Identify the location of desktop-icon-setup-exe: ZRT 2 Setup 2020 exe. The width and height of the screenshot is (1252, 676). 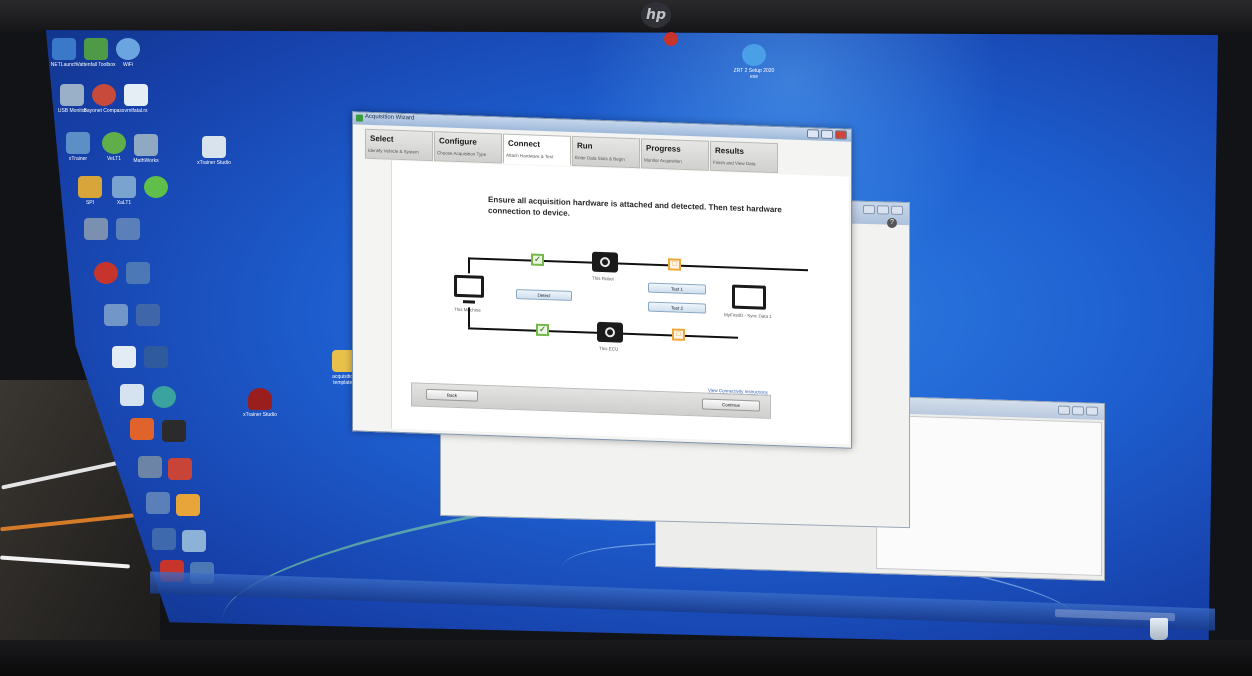
(754, 62).